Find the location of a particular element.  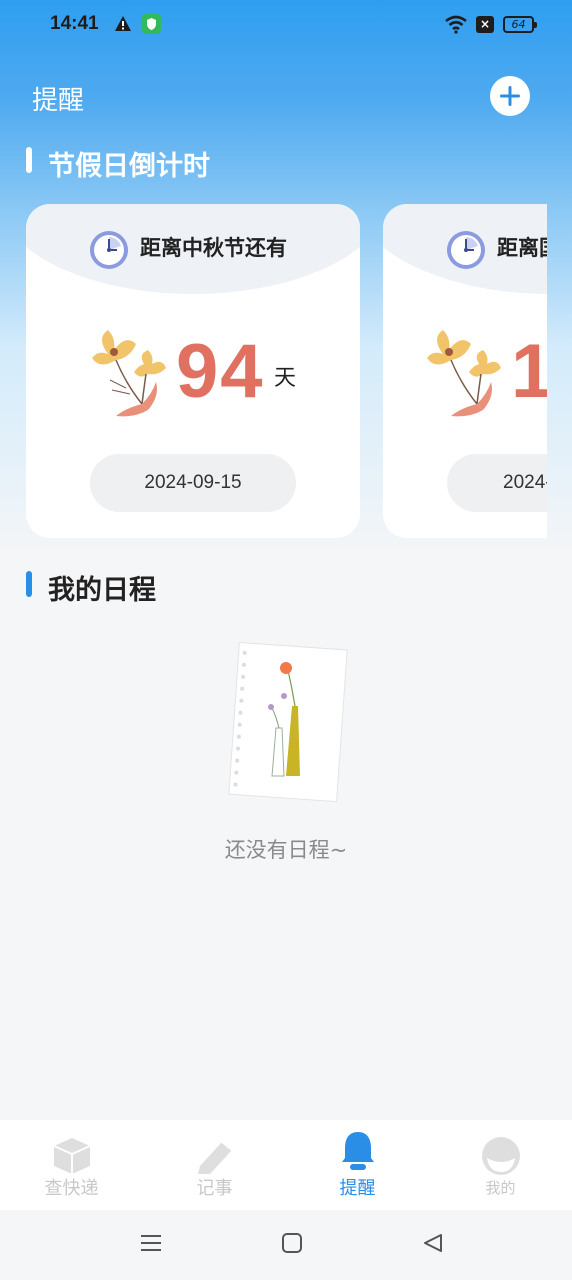

tab-express: 查快递 is located at coordinates (71, 1165).